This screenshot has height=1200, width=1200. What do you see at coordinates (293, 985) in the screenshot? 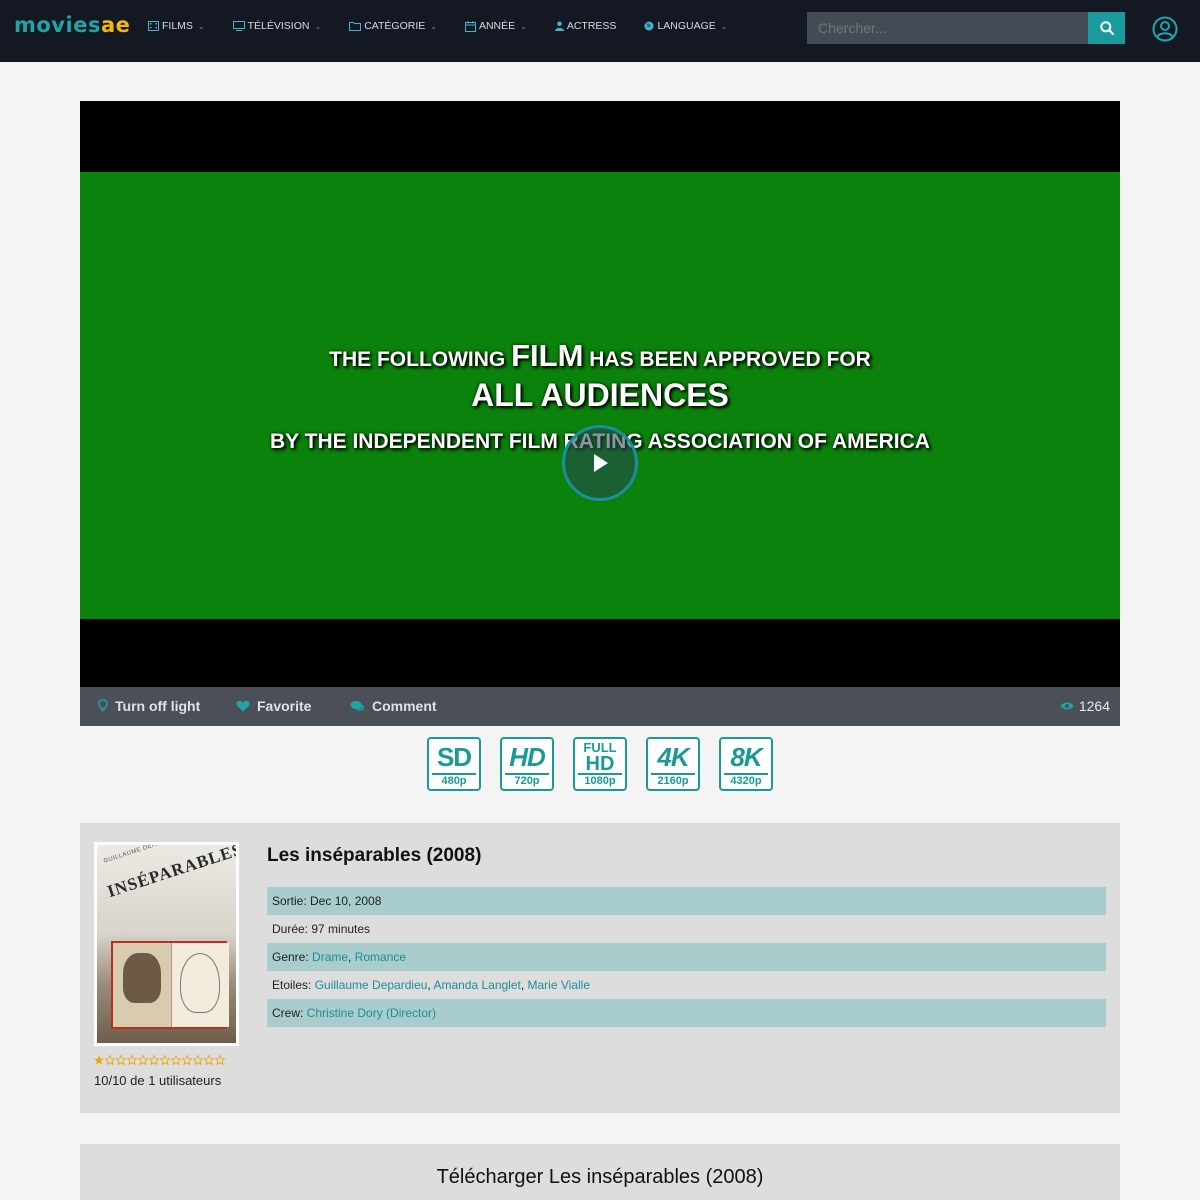
I see `stars-label: Etoiles:` at bounding box center [293, 985].